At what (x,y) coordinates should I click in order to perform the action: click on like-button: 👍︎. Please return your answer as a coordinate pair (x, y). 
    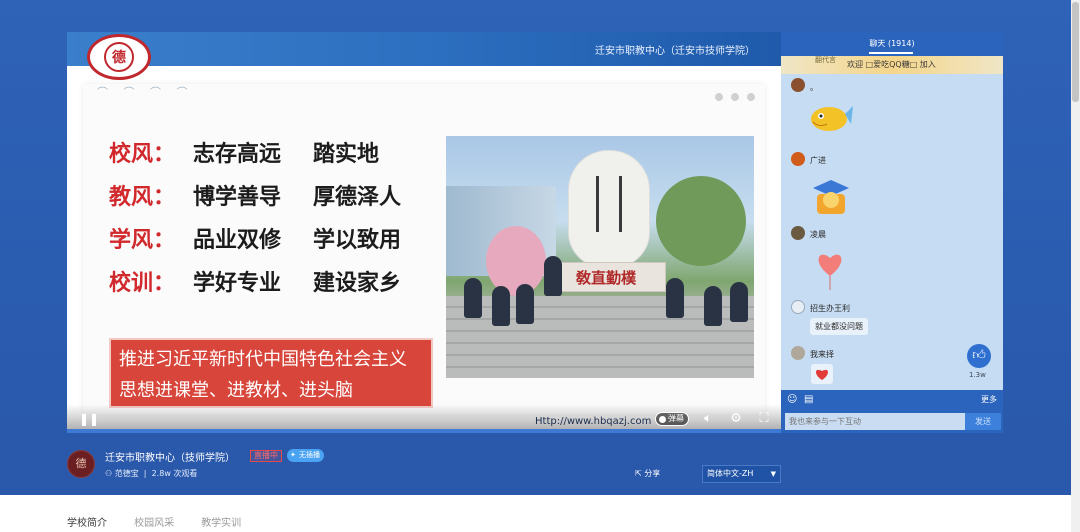
    Looking at the image, I should click on (979, 356).